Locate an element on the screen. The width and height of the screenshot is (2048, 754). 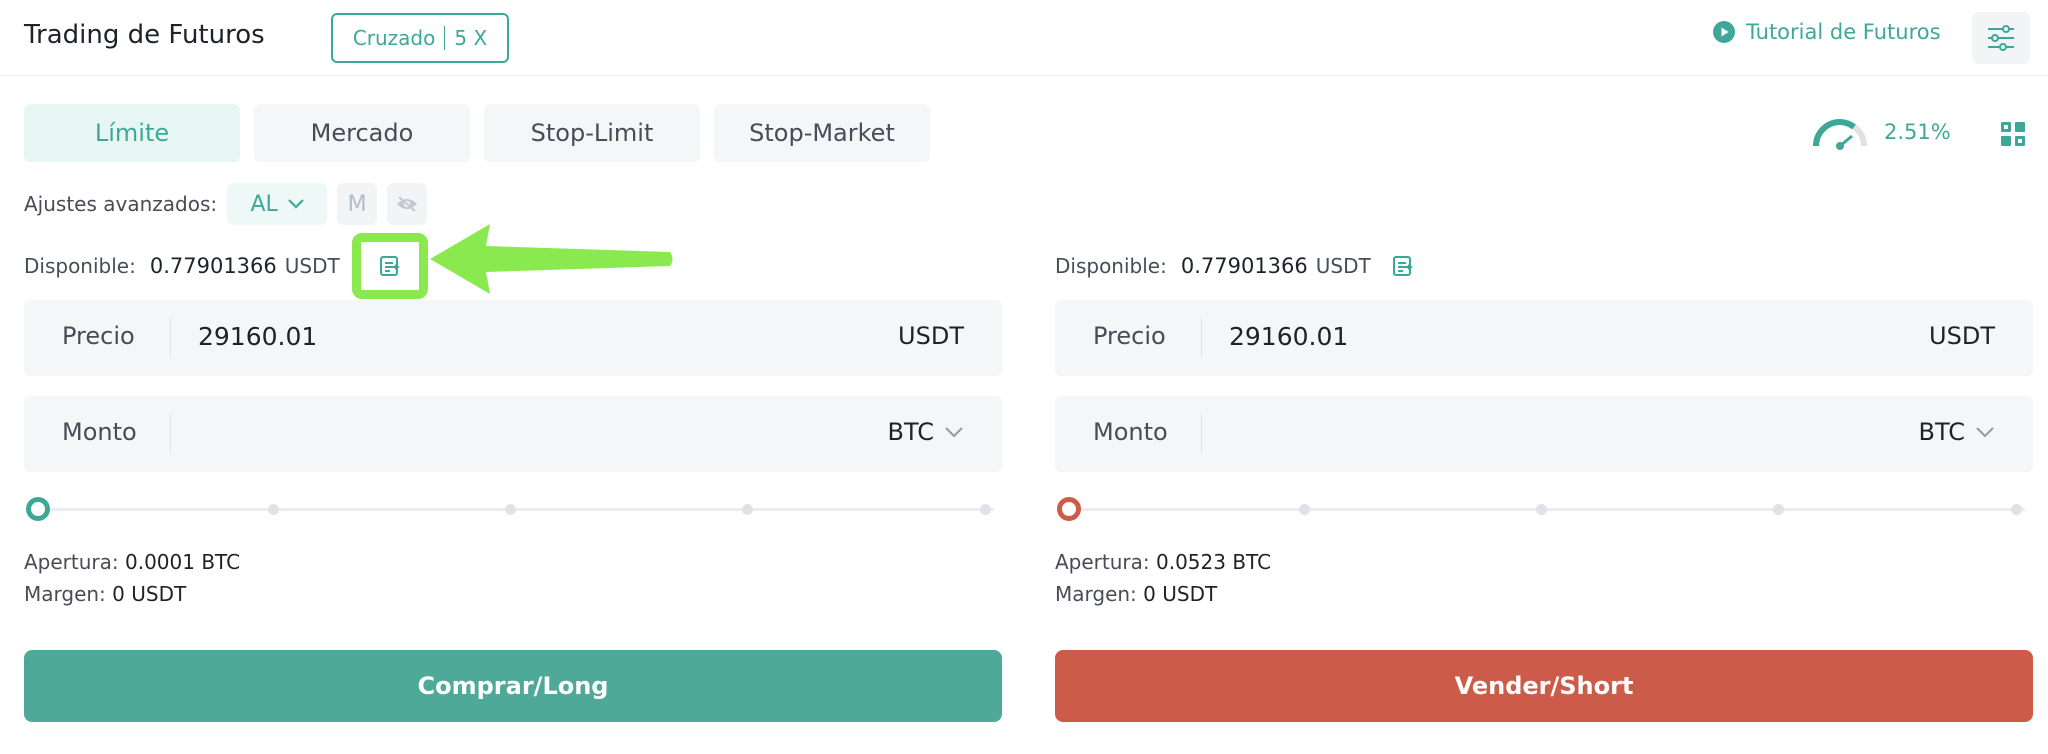
margin-leverage-button: Cruzado 5 X is located at coordinates (420, 38).